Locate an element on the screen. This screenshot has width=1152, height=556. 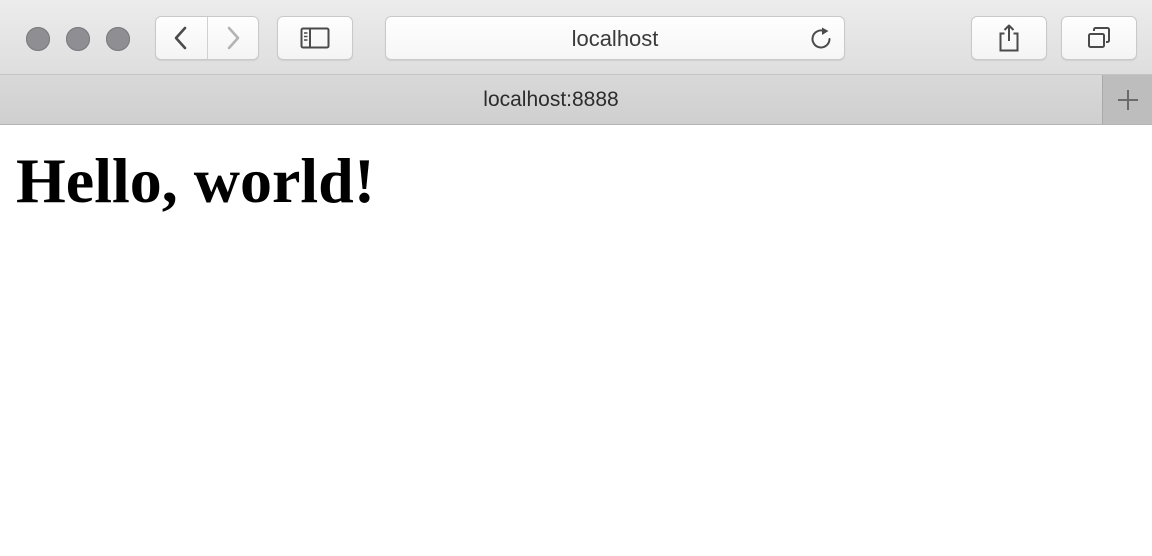
reload-button is located at coordinates (821, 39).